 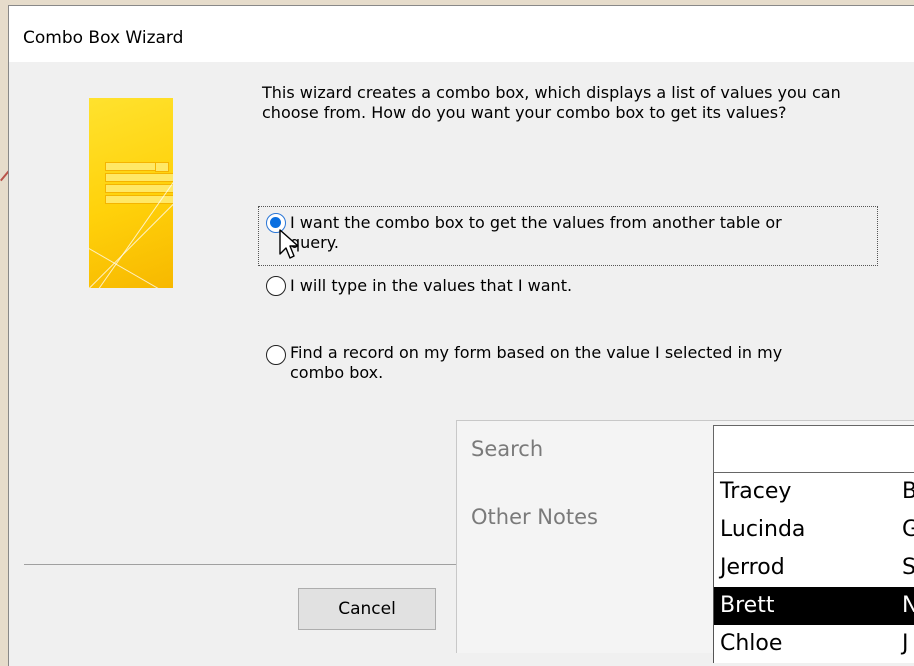 What do you see at coordinates (752, 567) in the screenshot?
I see `list-item-name: Jerrod` at bounding box center [752, 567].